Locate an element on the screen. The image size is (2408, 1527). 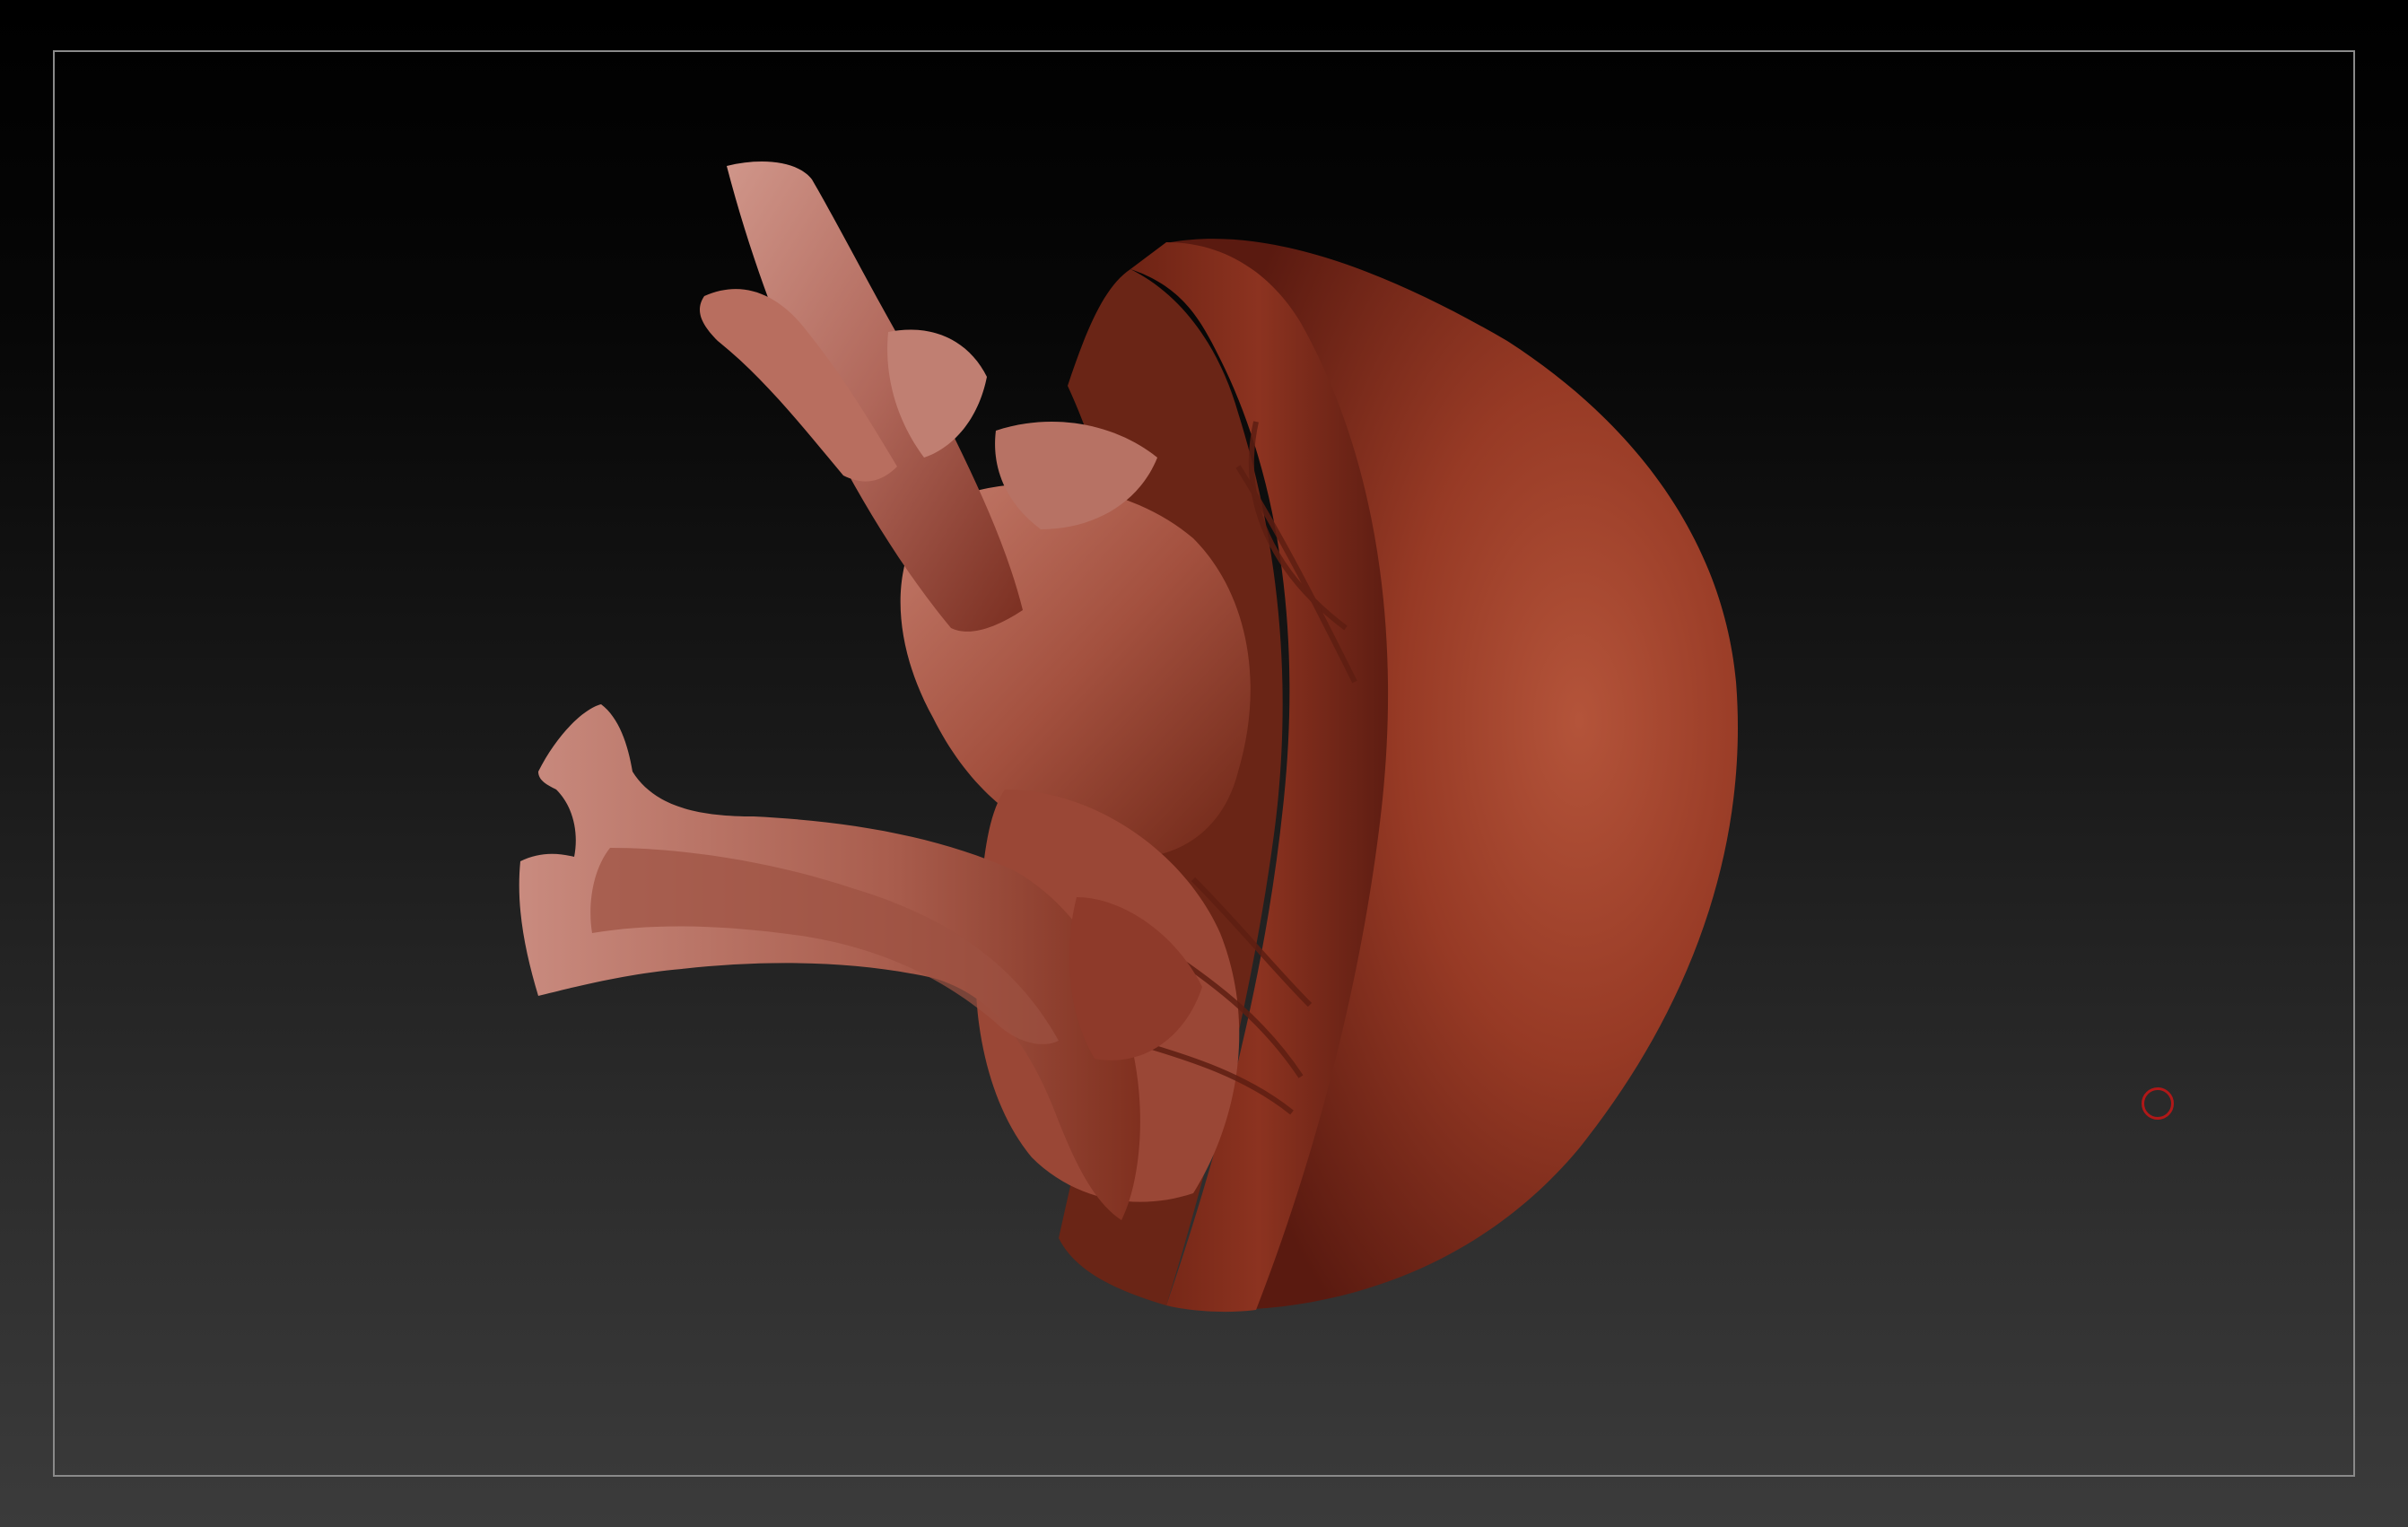
brush-cursor-ring-icon is located at coordinates (2158, 1103).